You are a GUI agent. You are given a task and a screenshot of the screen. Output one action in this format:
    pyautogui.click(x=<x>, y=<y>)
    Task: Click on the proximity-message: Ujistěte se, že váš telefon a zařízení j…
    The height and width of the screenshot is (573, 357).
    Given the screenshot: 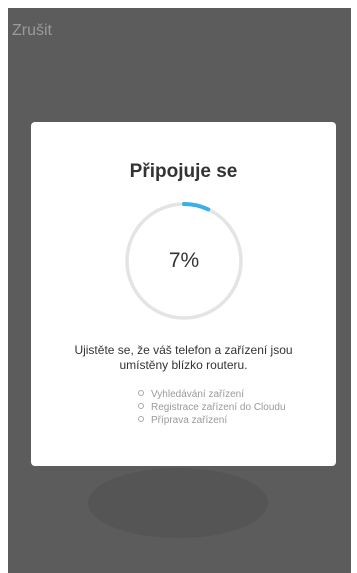 What is the action you would take?
    pyautogui.click(x=183, y=357)
    